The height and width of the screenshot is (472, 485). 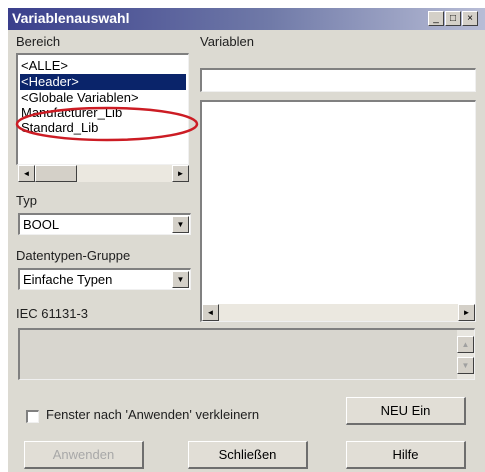 I want to click on scroll-thumb, so click(x=56, y=173).